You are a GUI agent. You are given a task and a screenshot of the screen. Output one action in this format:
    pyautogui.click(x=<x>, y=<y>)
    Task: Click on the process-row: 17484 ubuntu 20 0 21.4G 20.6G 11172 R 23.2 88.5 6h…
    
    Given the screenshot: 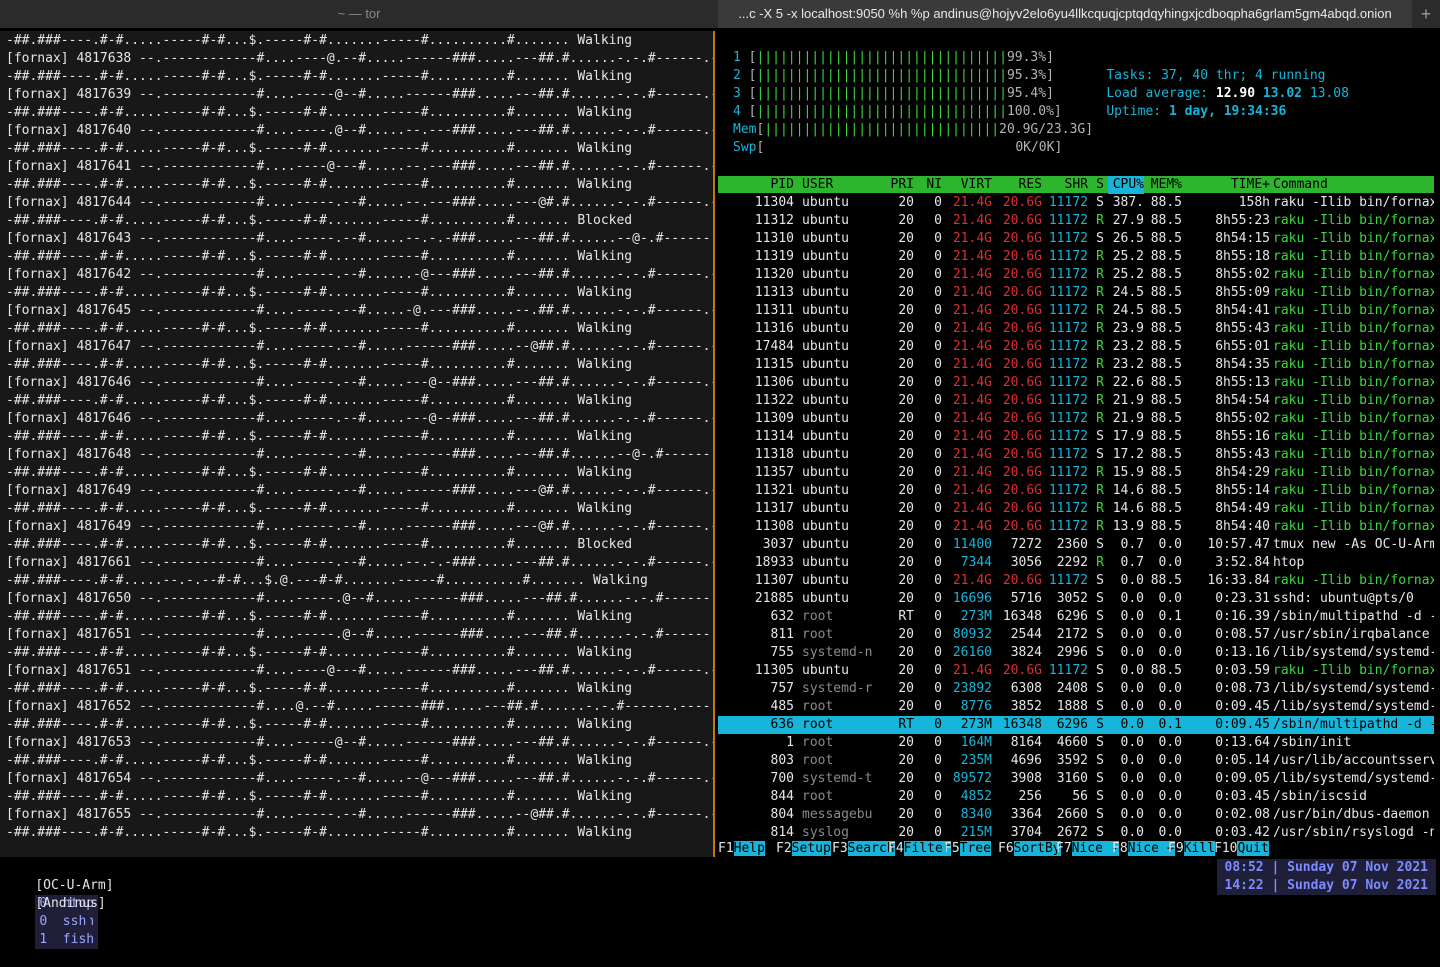 What is the action you would take?
    pyautogui.click(x=1076, y=347)
    